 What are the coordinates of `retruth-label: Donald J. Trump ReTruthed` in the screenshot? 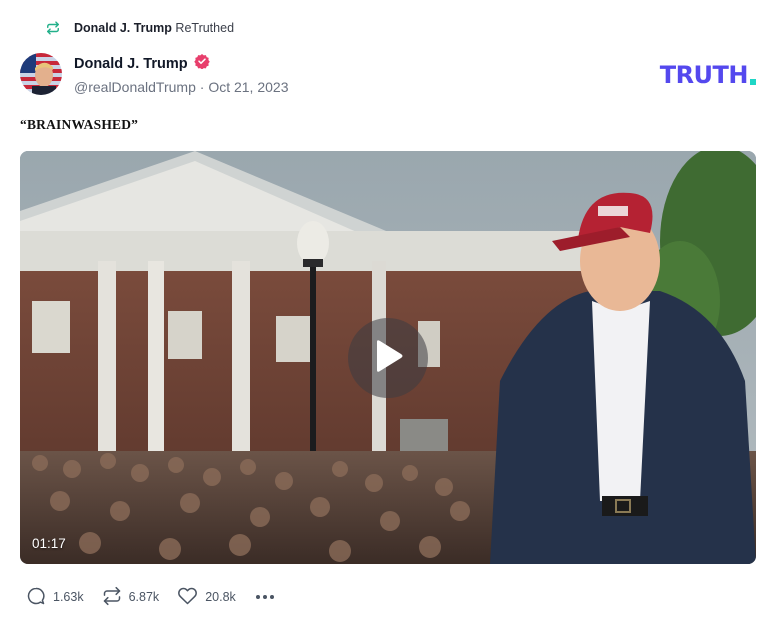 It's located at (154, 28).